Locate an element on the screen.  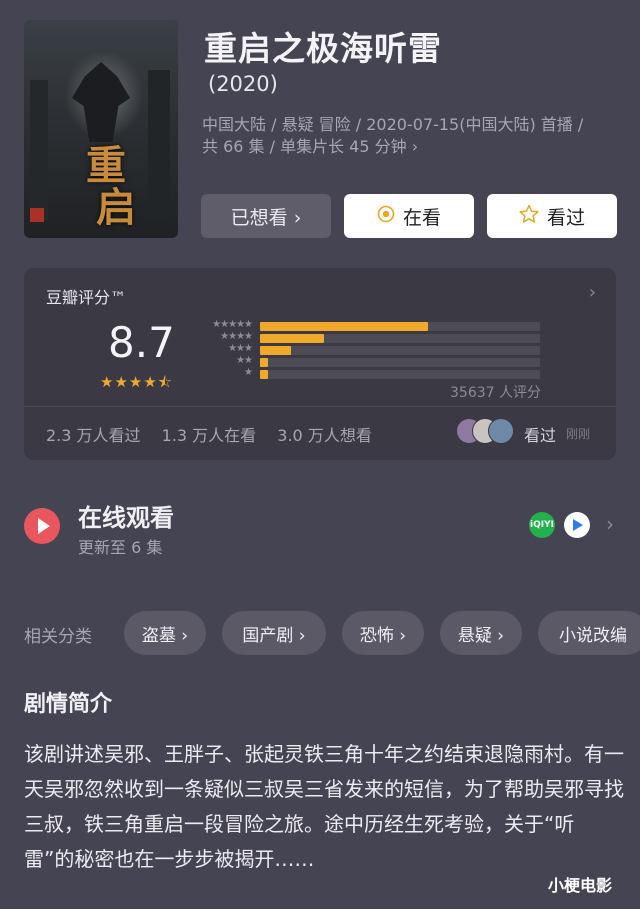
watch-stats: 2.3 万人看过 1.3 万人在看 3.0 万人想看 is located at coordinates (217, 434).